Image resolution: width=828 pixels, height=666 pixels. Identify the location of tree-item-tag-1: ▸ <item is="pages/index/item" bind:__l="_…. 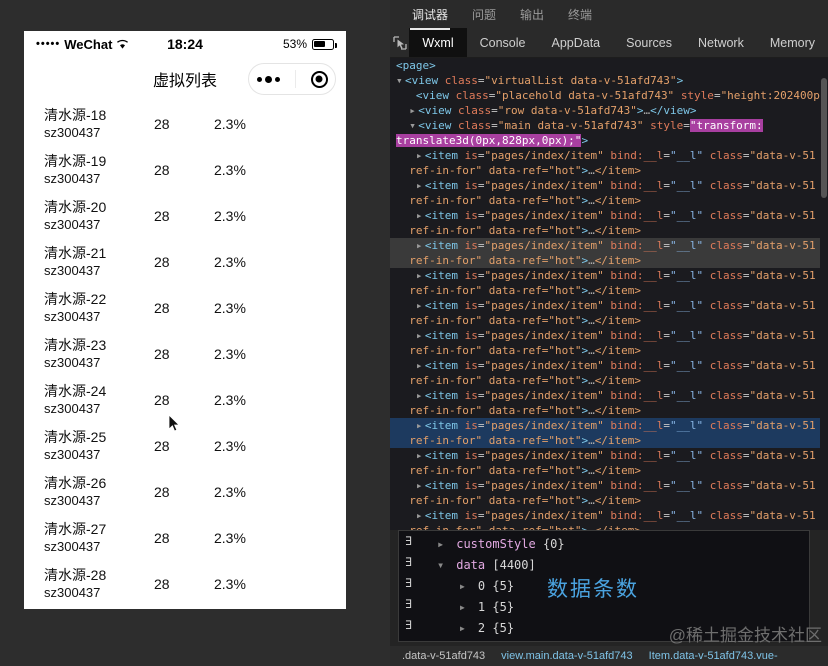
(609, 185).